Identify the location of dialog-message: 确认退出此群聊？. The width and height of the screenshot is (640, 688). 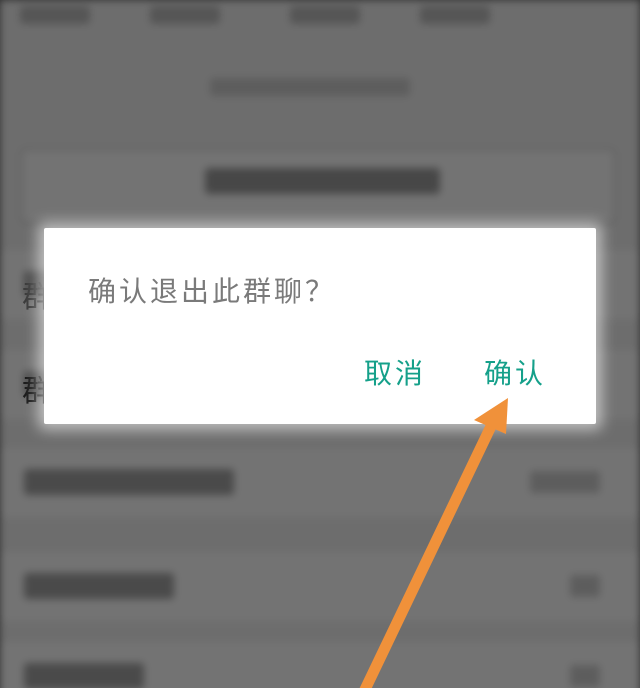
(212, 291).